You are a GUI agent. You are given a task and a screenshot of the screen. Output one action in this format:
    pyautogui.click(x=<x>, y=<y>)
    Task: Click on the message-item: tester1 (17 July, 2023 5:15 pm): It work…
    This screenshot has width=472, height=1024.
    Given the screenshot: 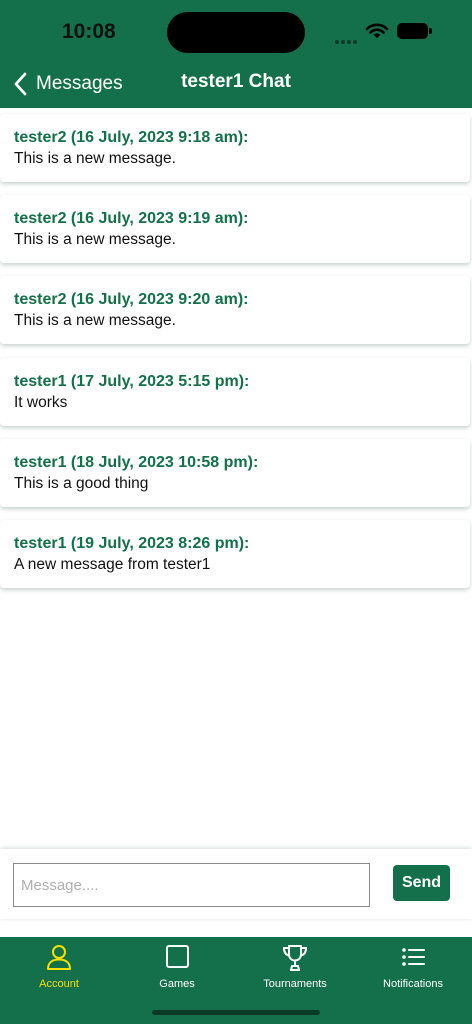 What is the action you would take?
    pyautogui.click(x=235, y=392)
    